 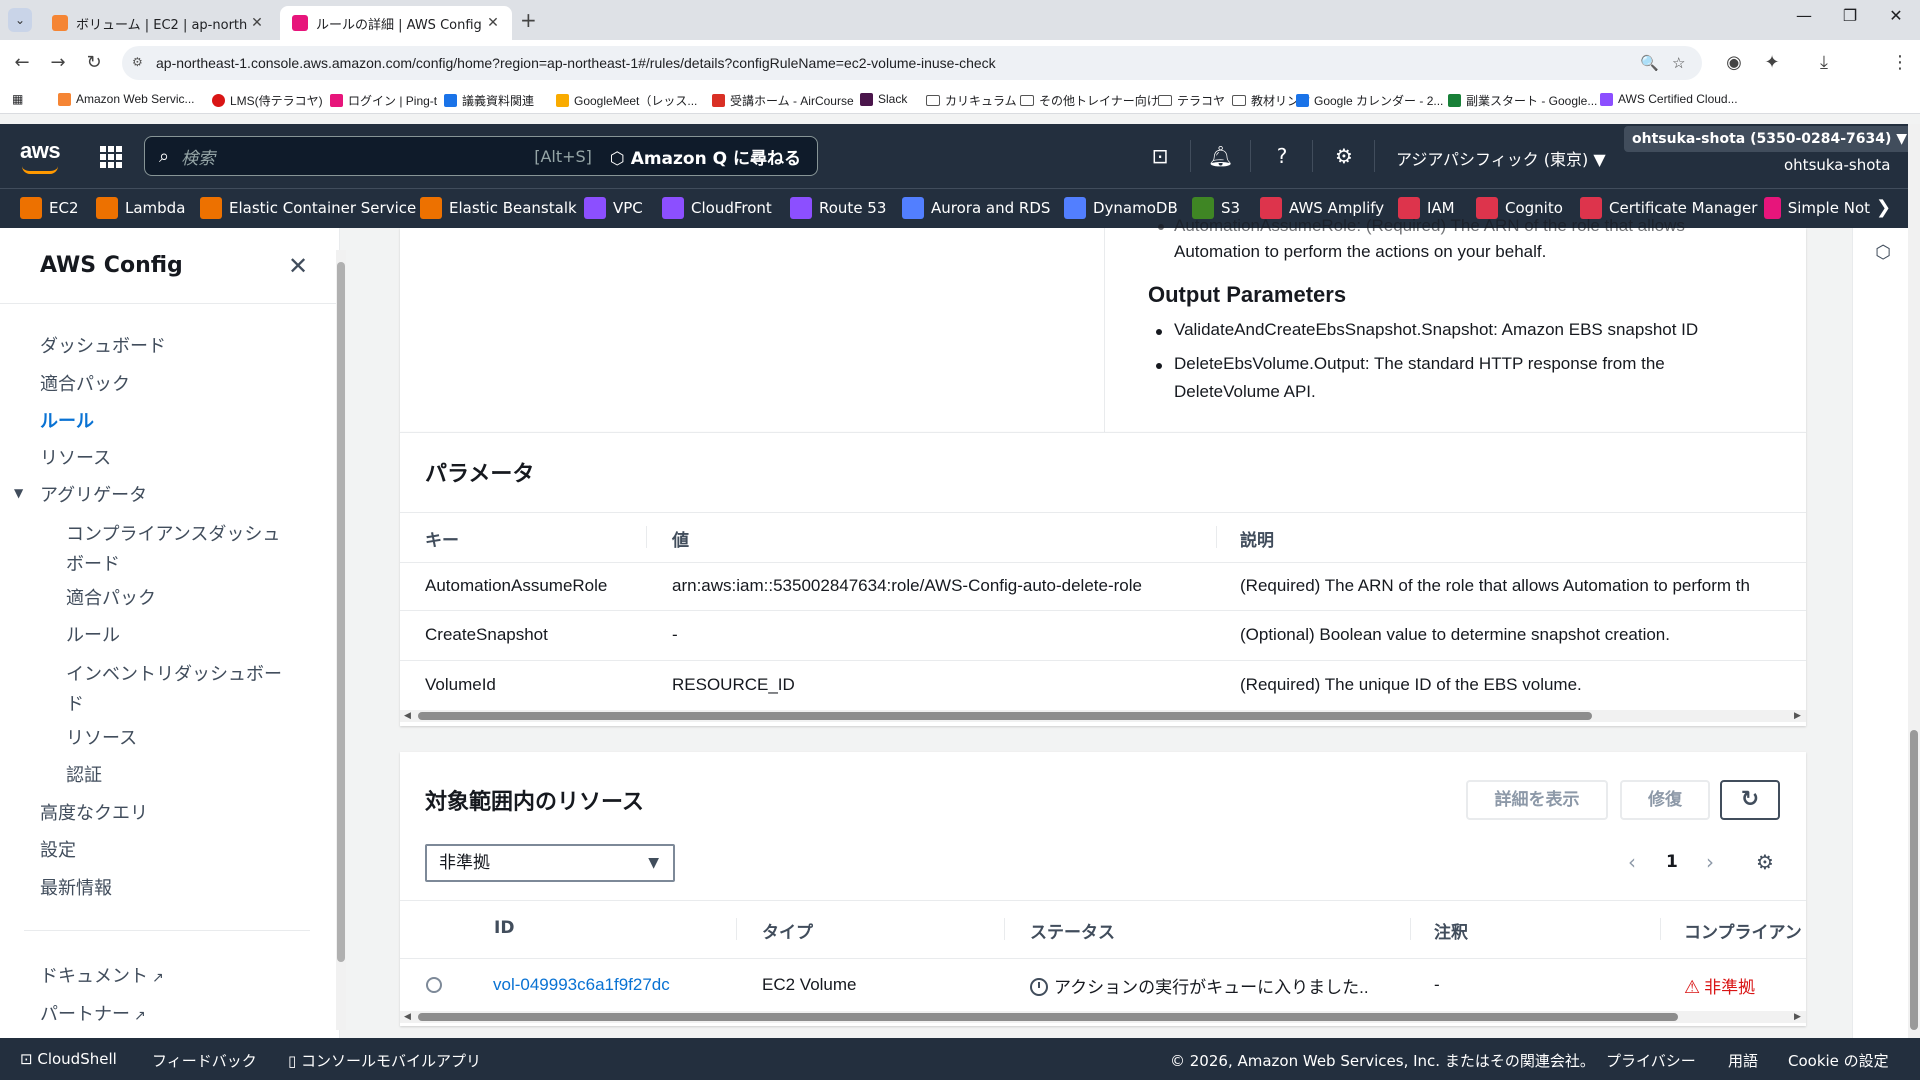 What do you see at coordinates (111, 265) in the screenshot?
I see `nav-title: AWS Config` at bounding box center [111, 265].